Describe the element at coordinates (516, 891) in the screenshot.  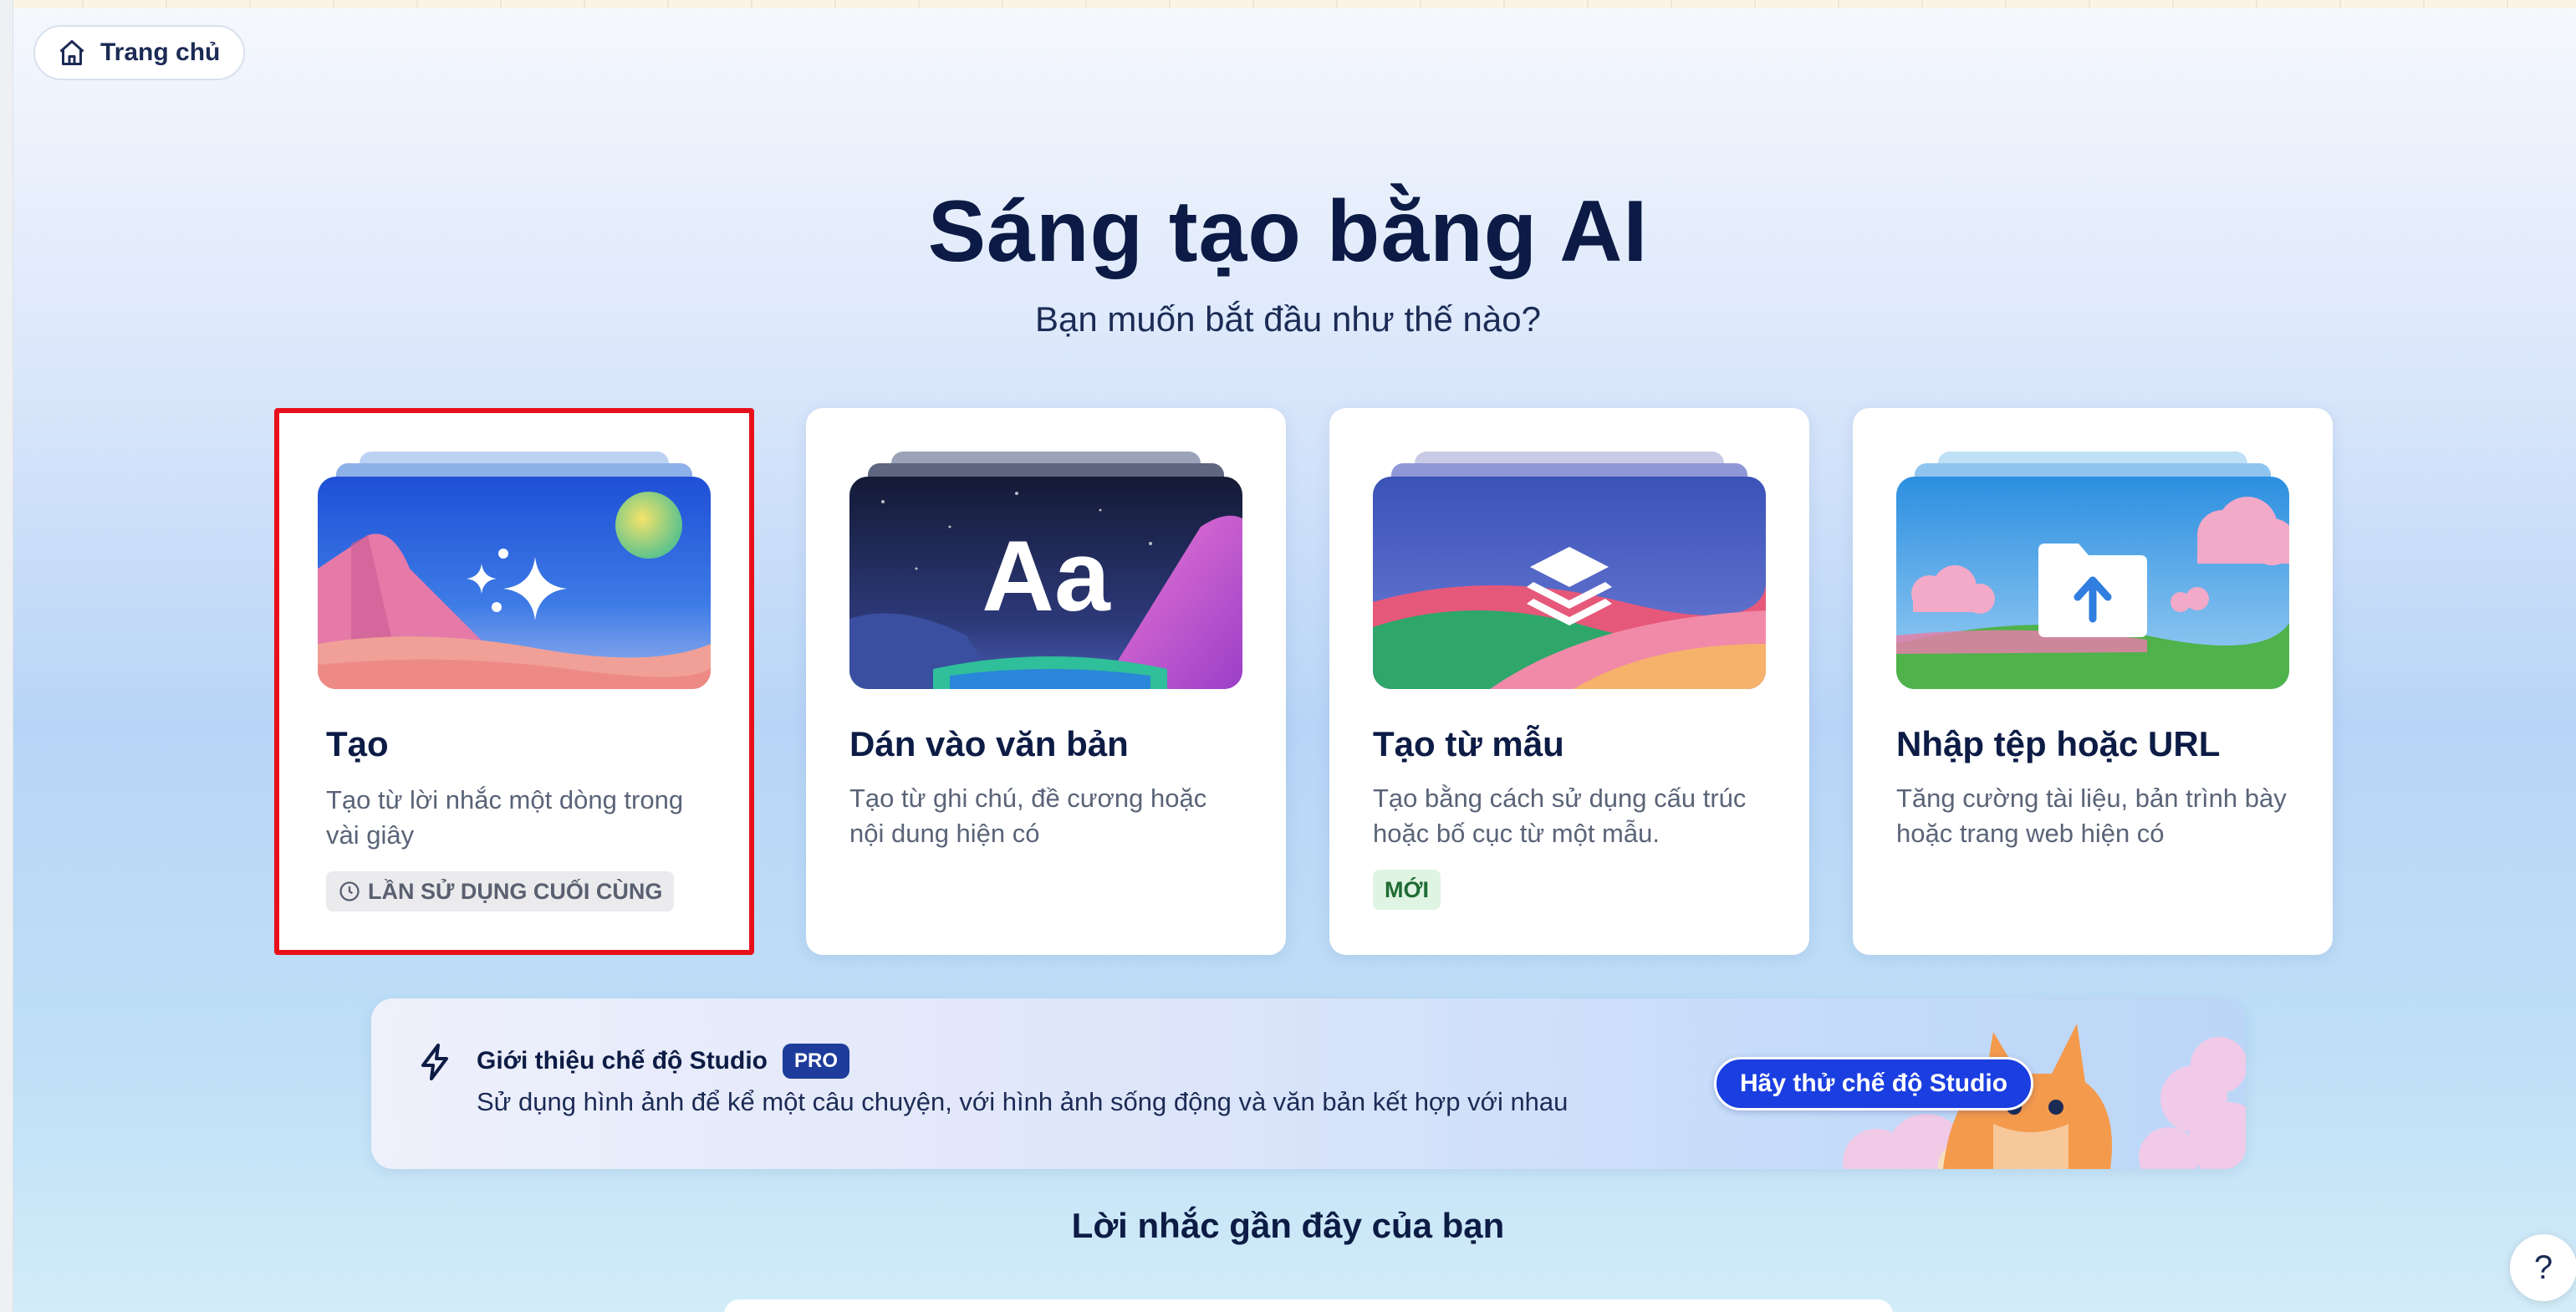
I see `last-used-label: LẦN SỬ DỤNG CUỐI CÙNG` at that location.